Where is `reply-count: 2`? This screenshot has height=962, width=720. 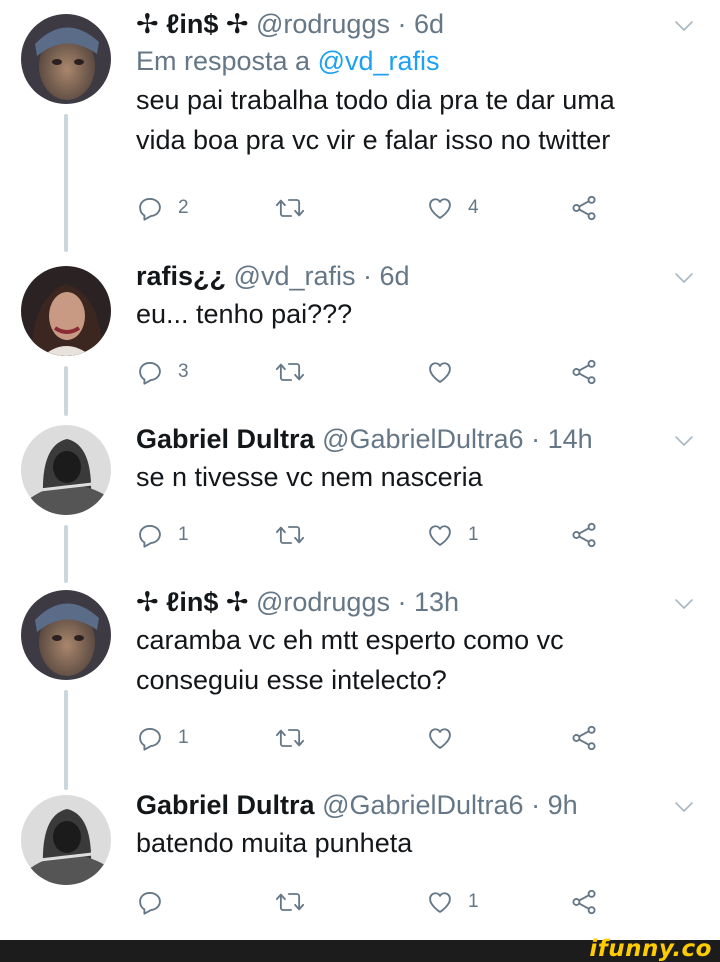
reply-count: 2 is located at coordinates (183, 207).